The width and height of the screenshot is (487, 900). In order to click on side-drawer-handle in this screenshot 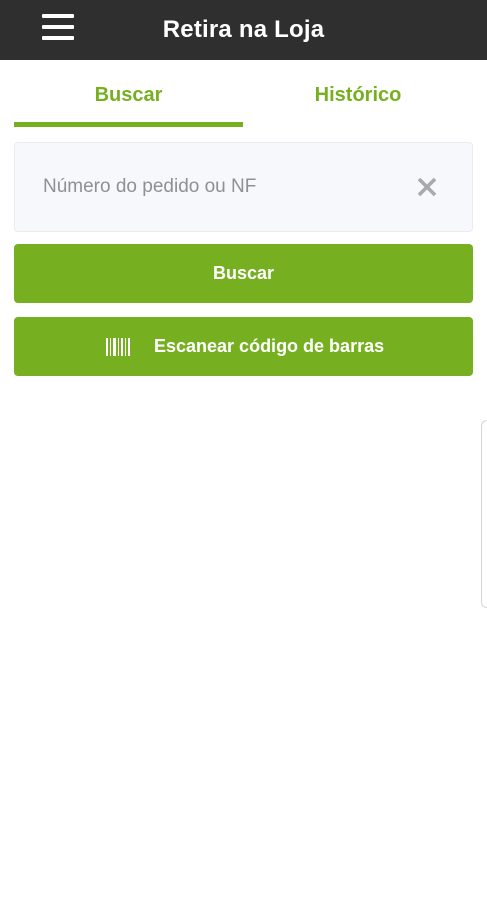, I will do `click(484, 514)`.